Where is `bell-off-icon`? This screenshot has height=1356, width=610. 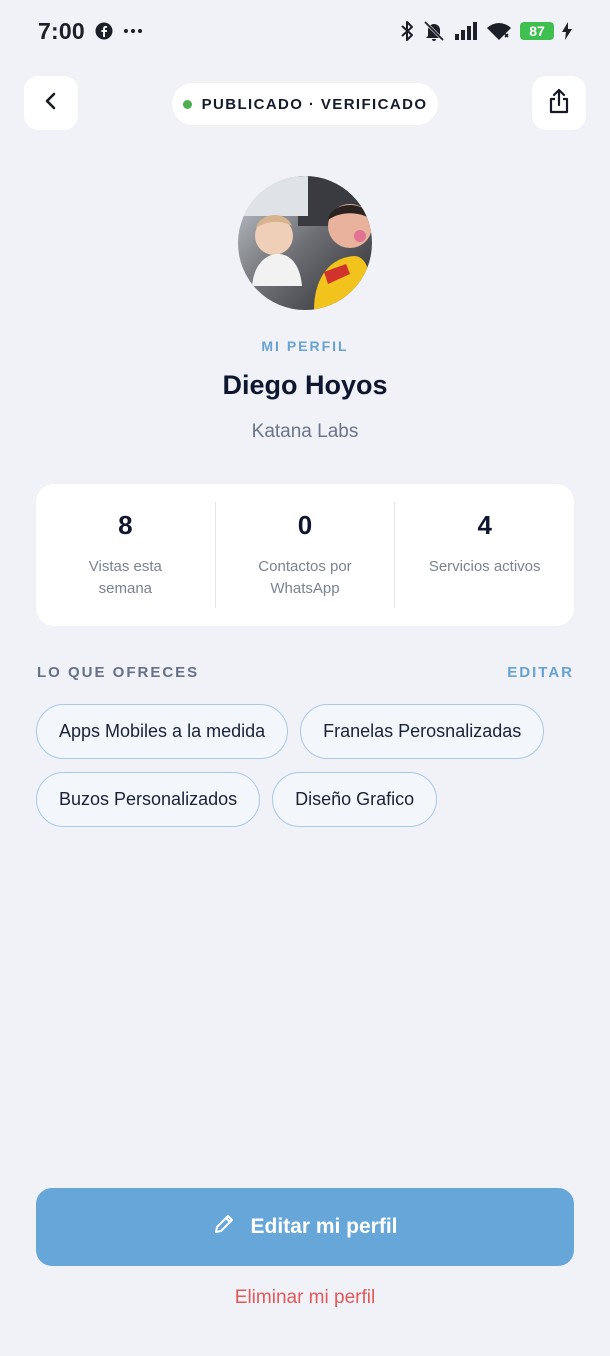 bell-off-icon is located at coordinates (434, 31).